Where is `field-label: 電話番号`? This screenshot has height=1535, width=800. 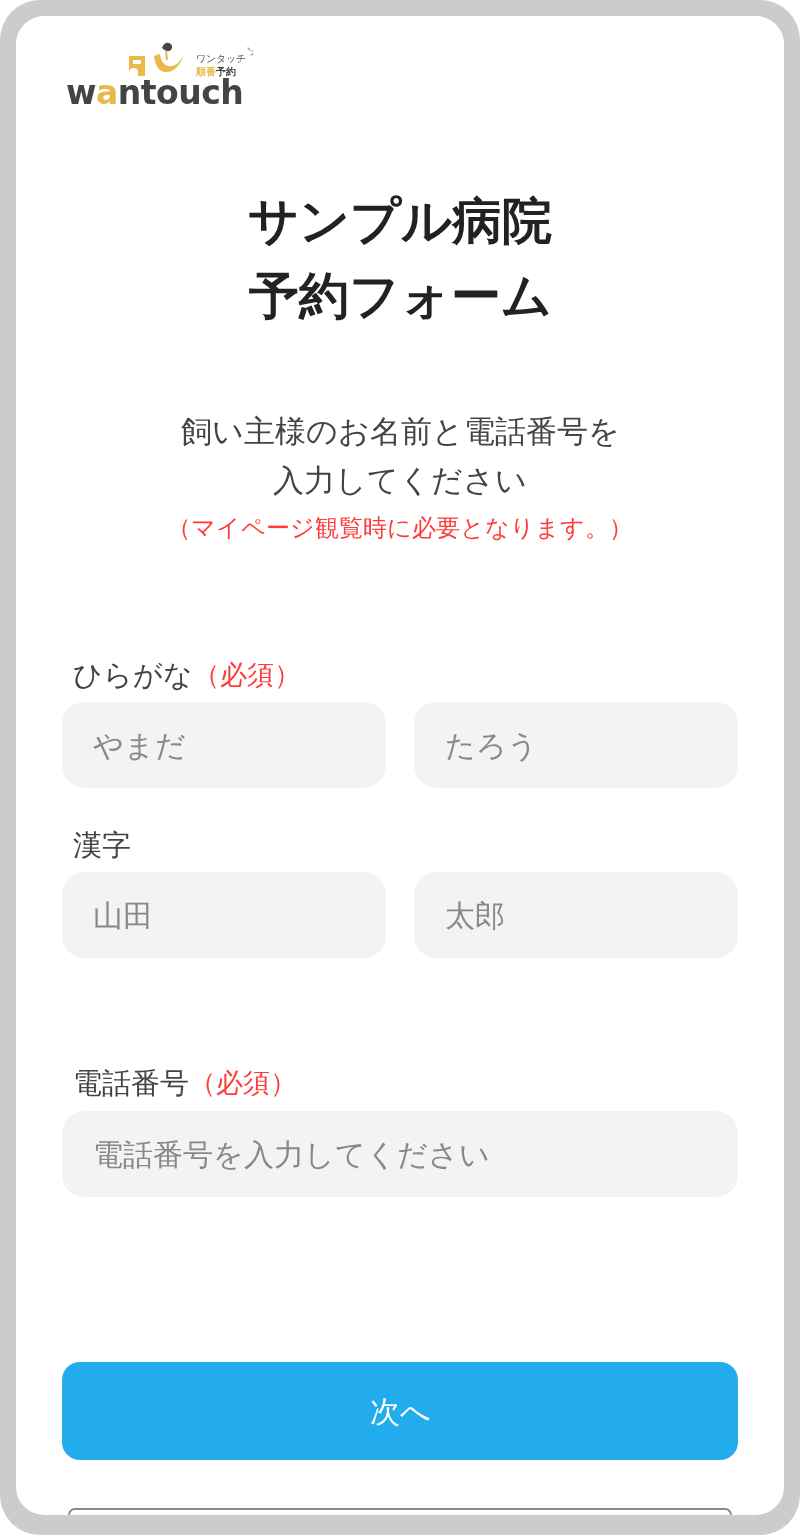
field-label: 電話番号 is located at coordinates (131, 1083).